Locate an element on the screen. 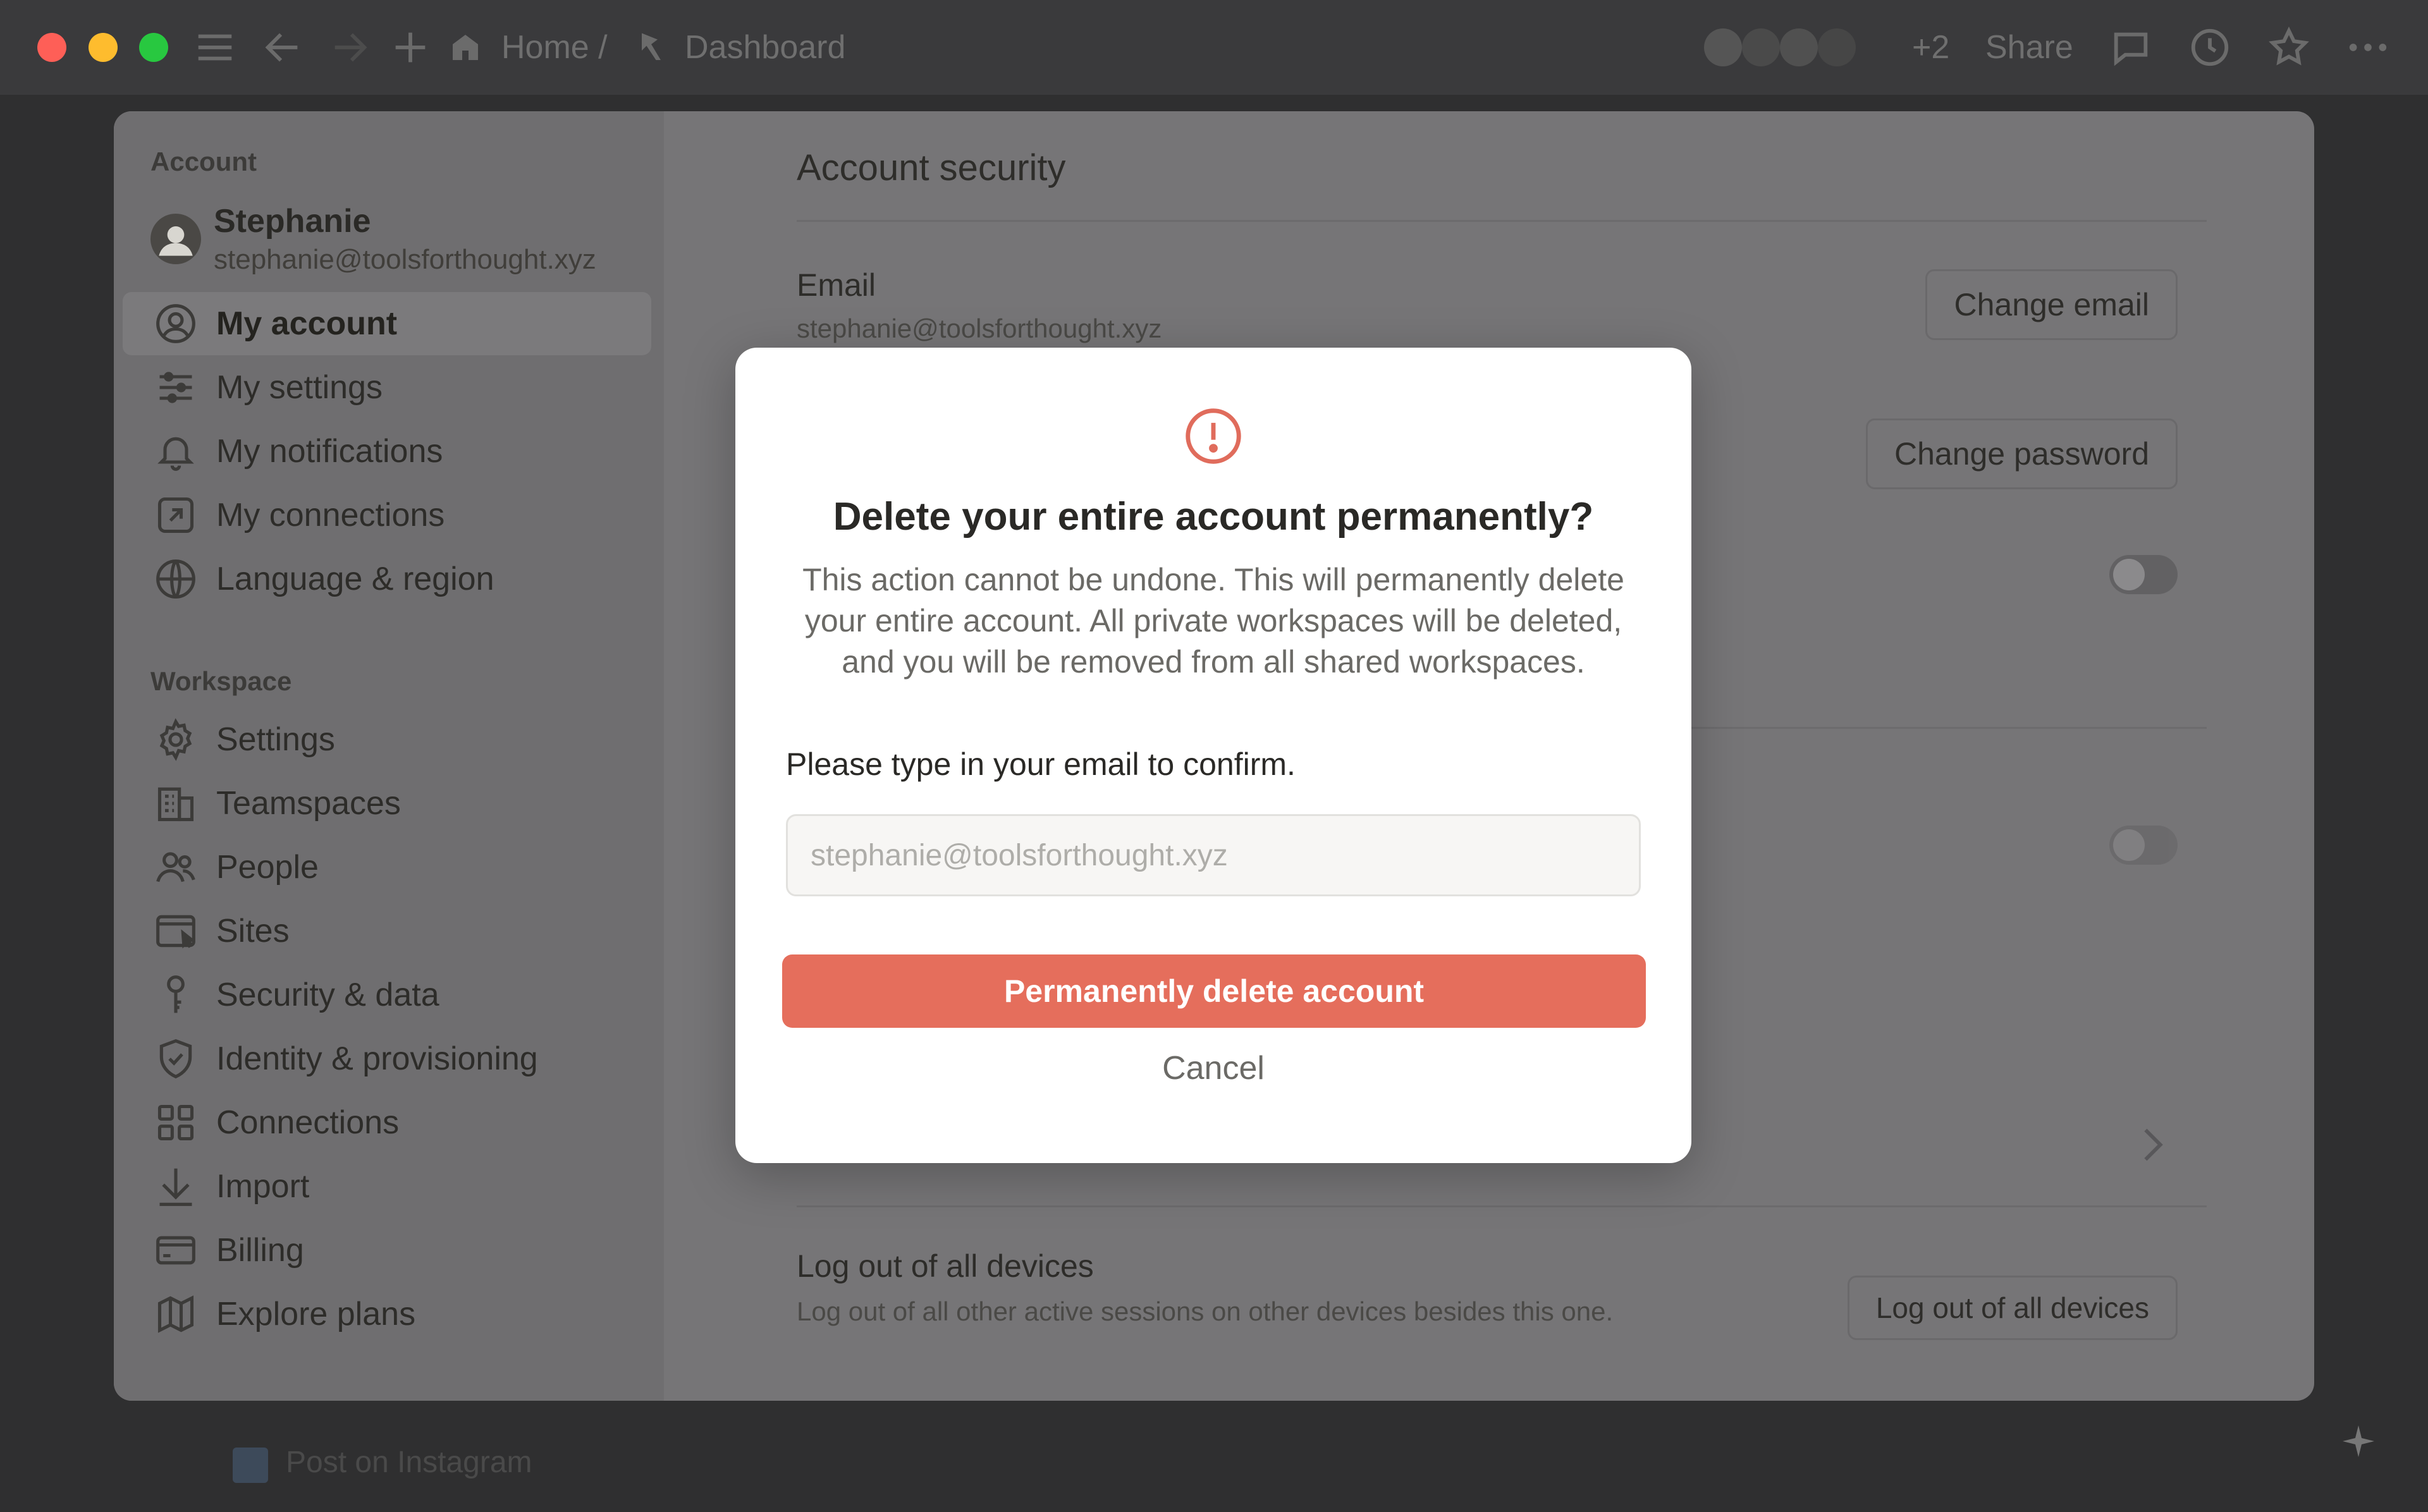 This screenshot has height=1512, width=2428. sidebar-item-my-connections: My connections is located at coordinates (387, 516).